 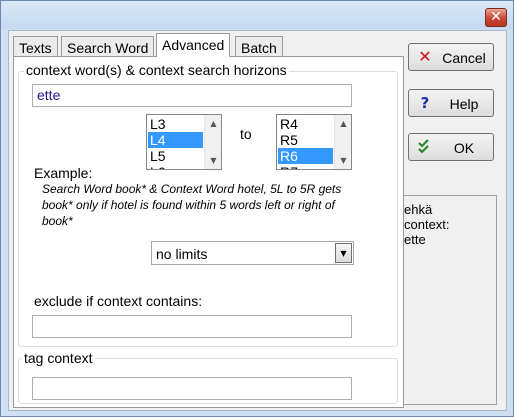 I want to click on list-item: R5, so click(x=305, y=140).